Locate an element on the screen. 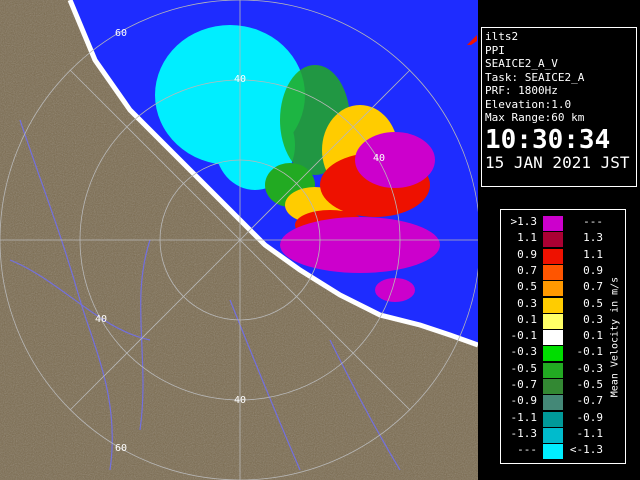 The height and width of the screenshot is (480, 640). legend-lower-bound: 0.1 is located at coordinates (527, 319).